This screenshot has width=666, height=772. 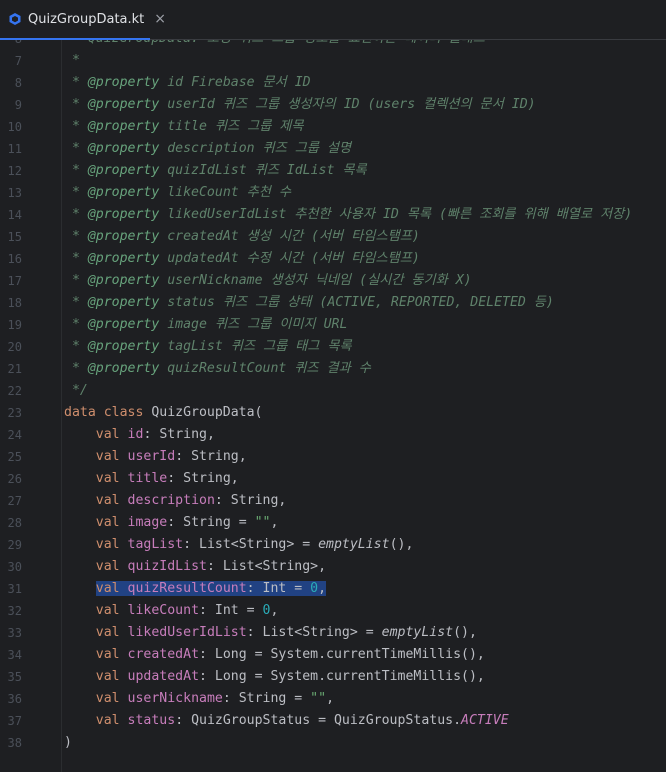 I want to click on code-text: val title: String,, so click(x=151, y=479).